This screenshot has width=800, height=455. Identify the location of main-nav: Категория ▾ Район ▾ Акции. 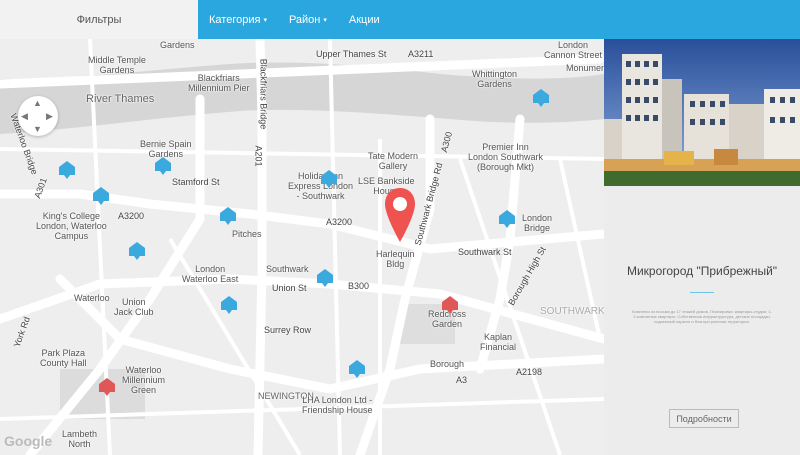
(294, 19).